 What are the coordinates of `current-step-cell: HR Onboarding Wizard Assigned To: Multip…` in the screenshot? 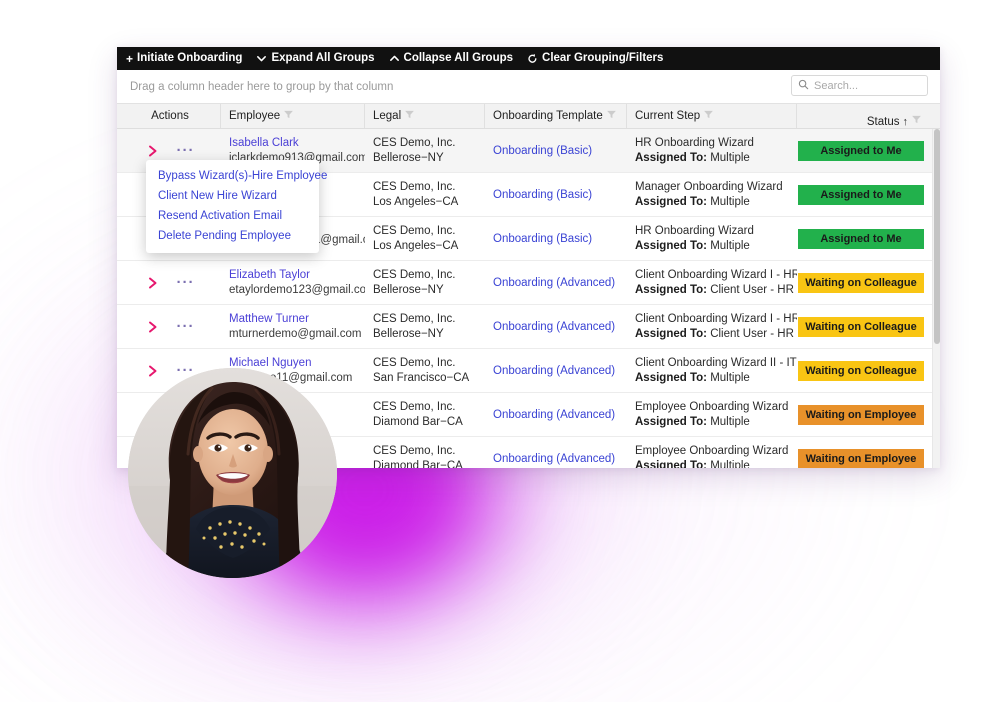 It's located at (712, 151).